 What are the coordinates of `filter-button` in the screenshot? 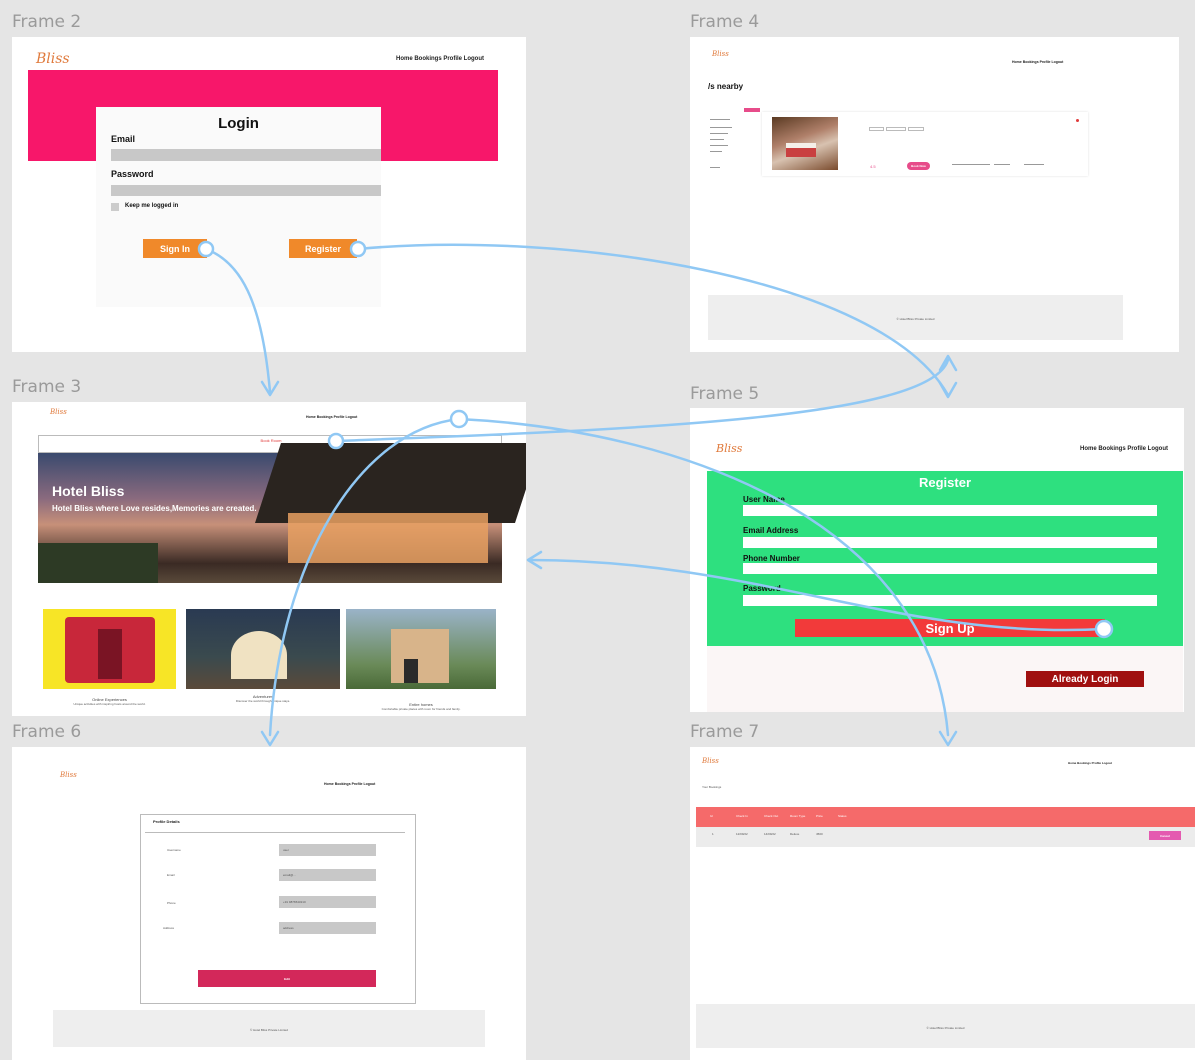 It's located at (752, 110).